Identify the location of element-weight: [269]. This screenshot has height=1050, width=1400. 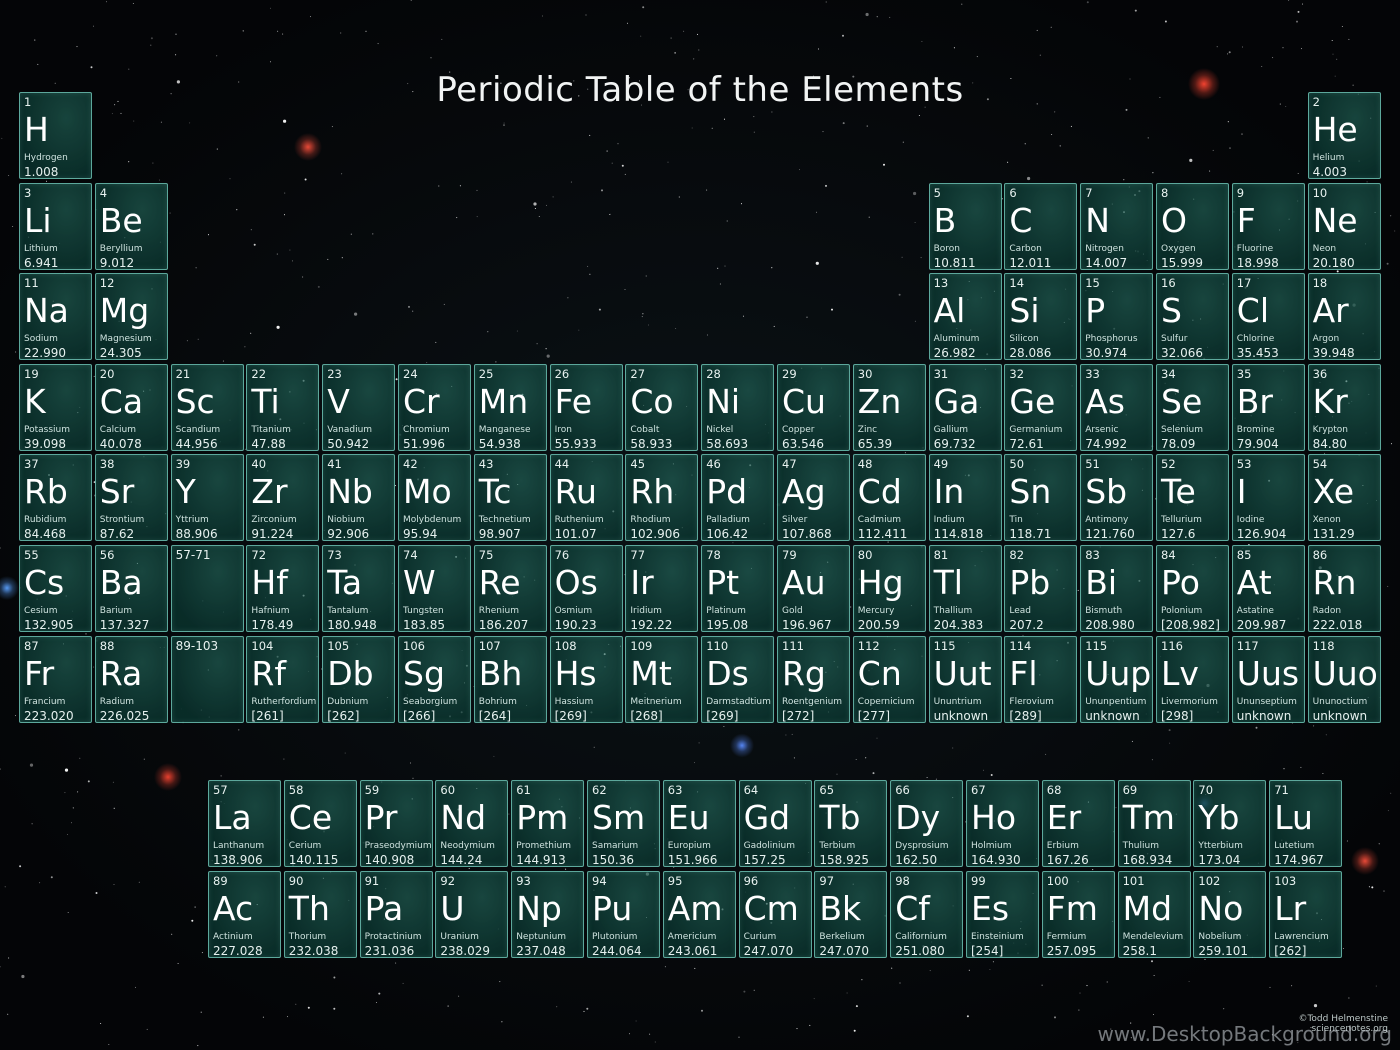
(570, 715).